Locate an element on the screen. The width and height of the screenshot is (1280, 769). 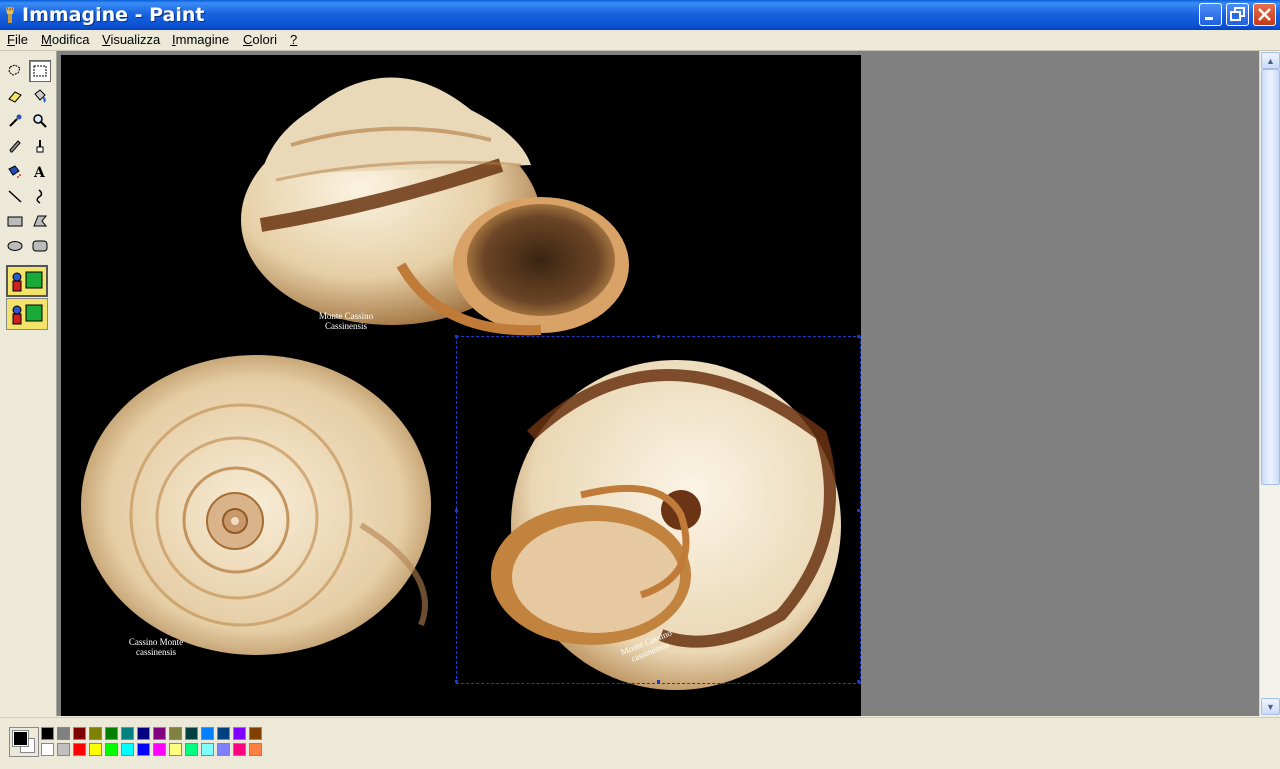
foreground-color is located at coordinates (20, 738).